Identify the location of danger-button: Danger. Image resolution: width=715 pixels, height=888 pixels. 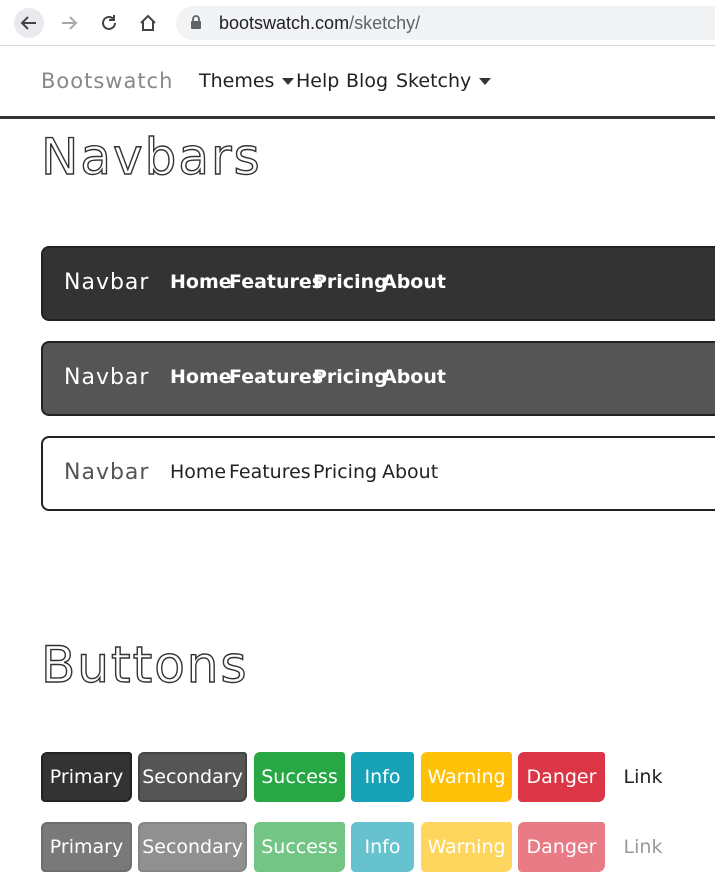
(561, 777).